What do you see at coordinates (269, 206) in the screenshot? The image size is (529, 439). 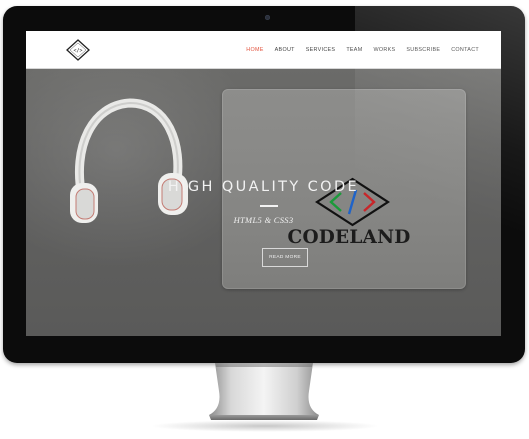 I see `hero-divider` at bounding box center [269, 206].